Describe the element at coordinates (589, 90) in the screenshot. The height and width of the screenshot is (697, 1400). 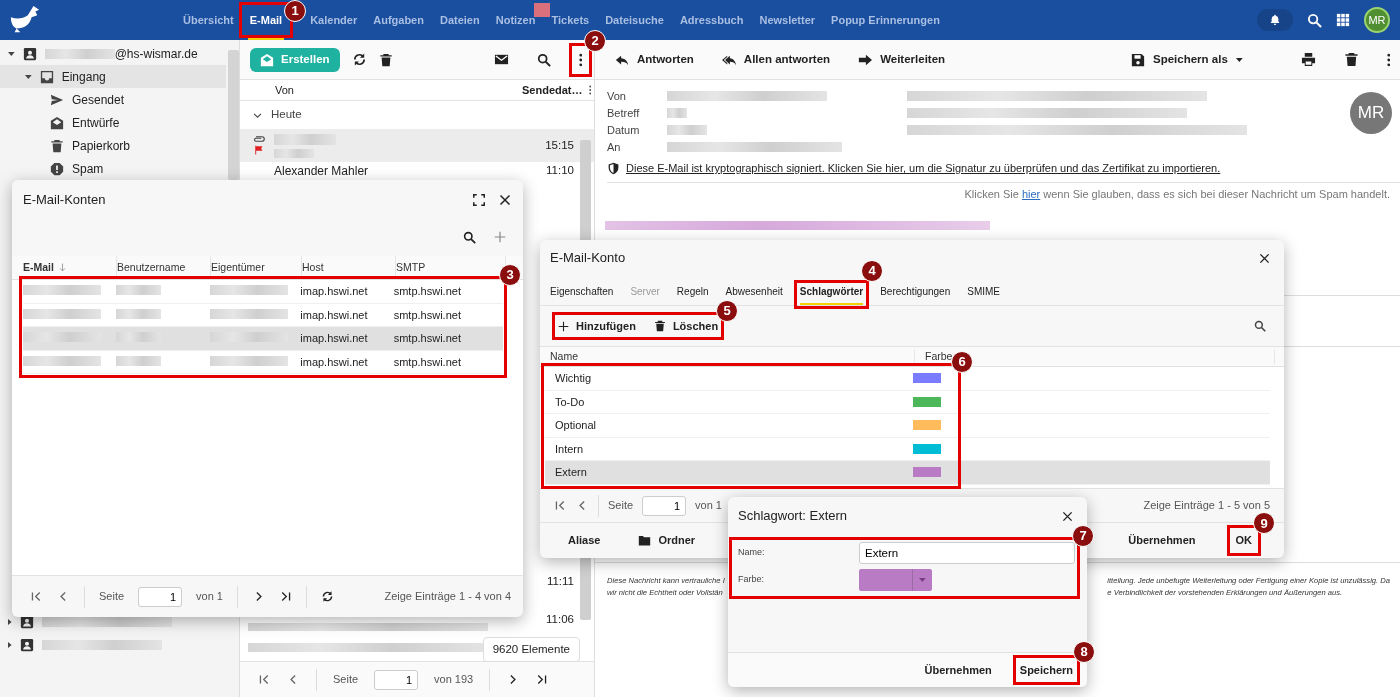
I see `column-menu-icon` at that location.